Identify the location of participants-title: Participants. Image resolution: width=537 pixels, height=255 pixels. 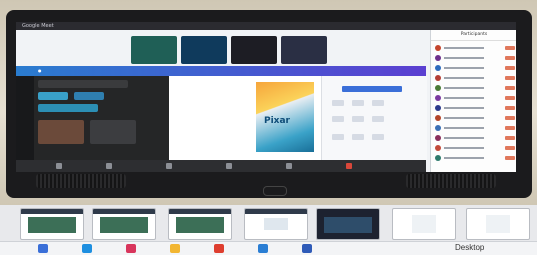
(473, 35).